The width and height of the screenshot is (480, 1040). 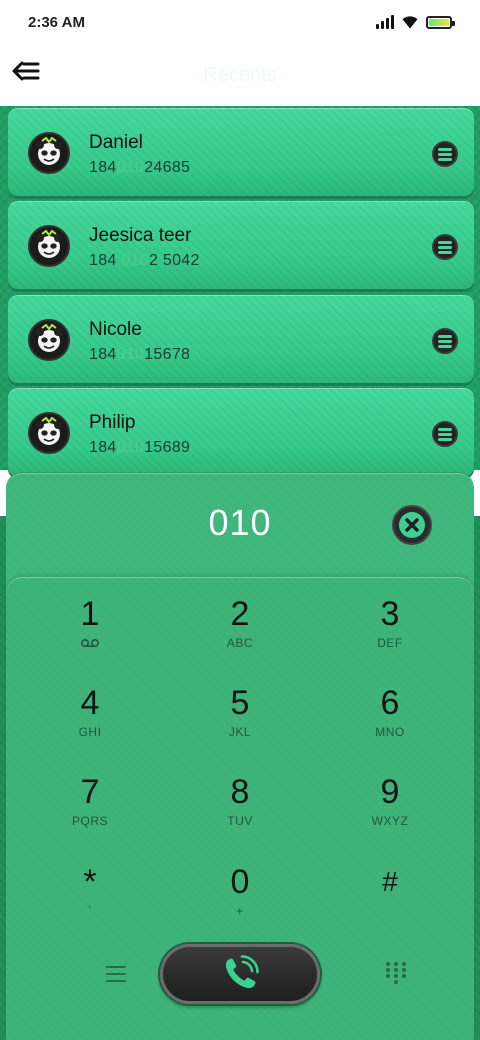 What do you see at coordinates (241, 245) in the screenshot?
I see `list-item: Jeesica teer 184 0102 5042` at bounding box center [241, 245].